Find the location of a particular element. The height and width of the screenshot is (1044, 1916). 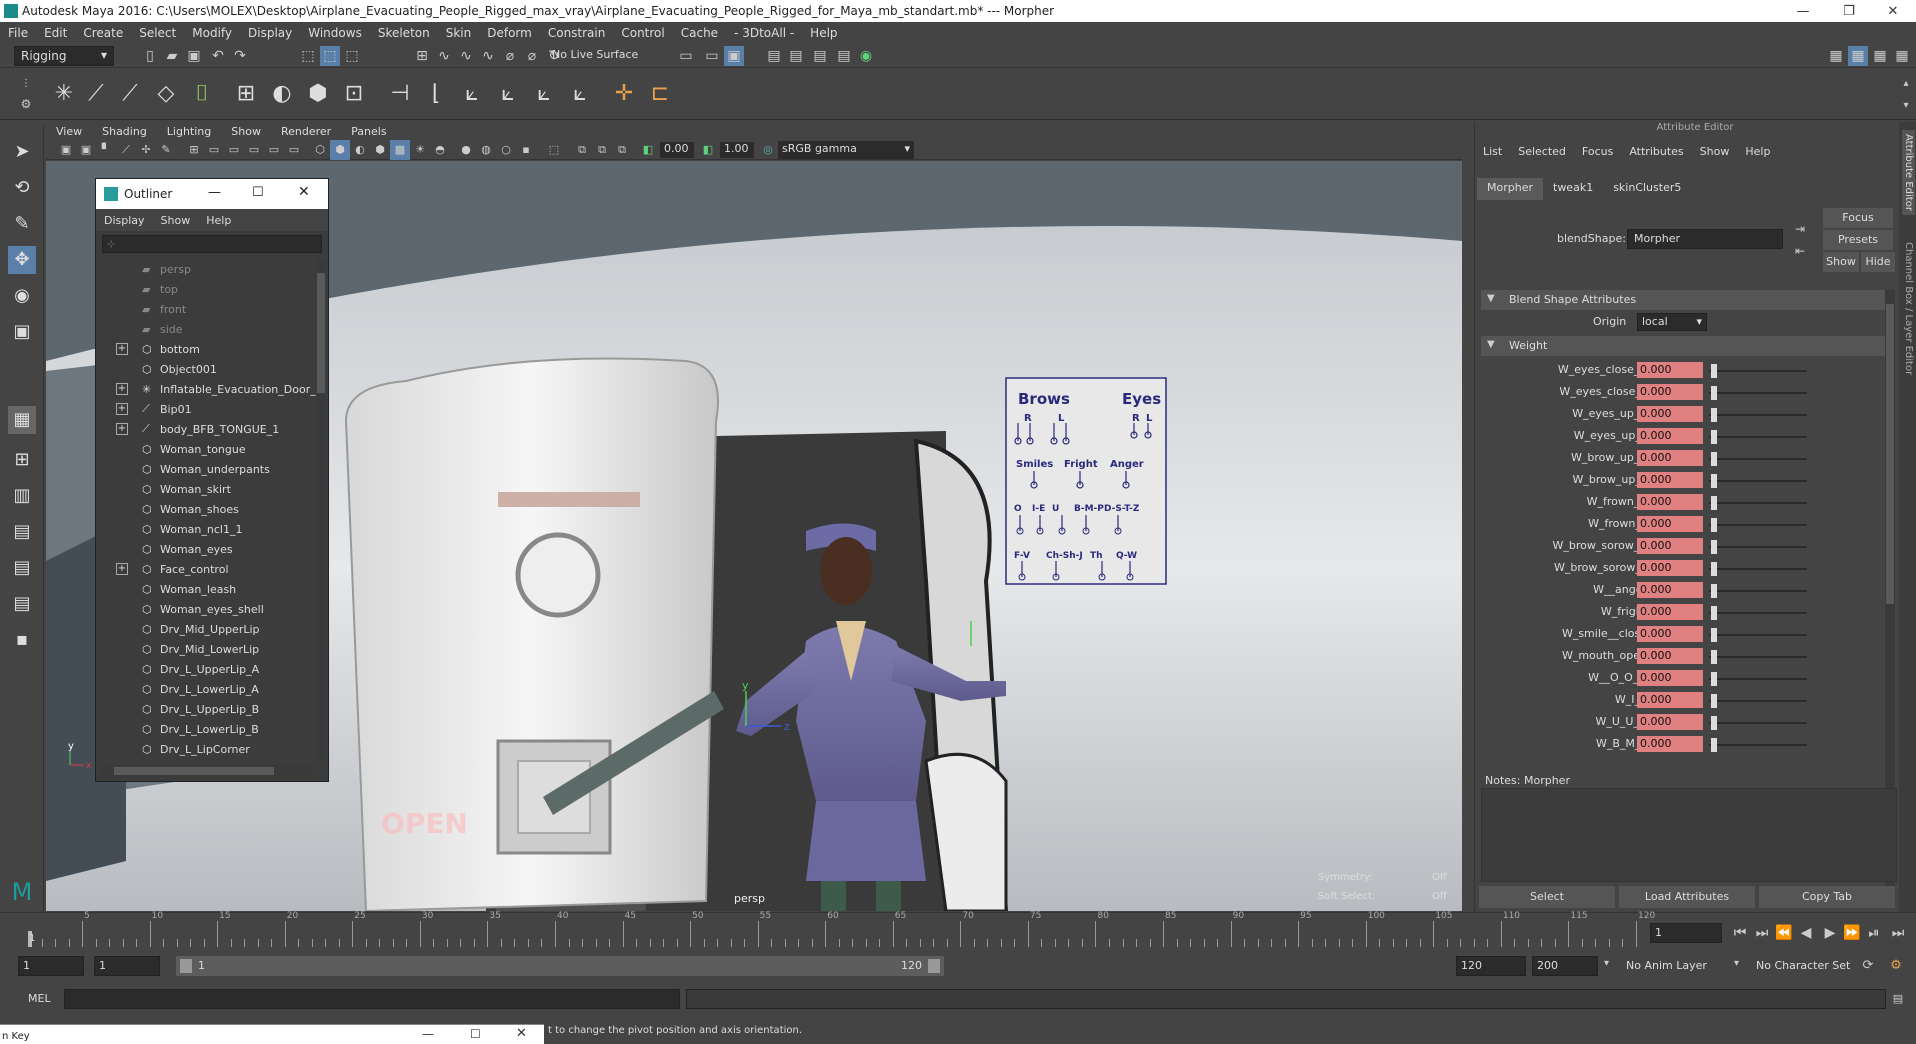

presets-button: Presets is located at coordinates (1858, 240).